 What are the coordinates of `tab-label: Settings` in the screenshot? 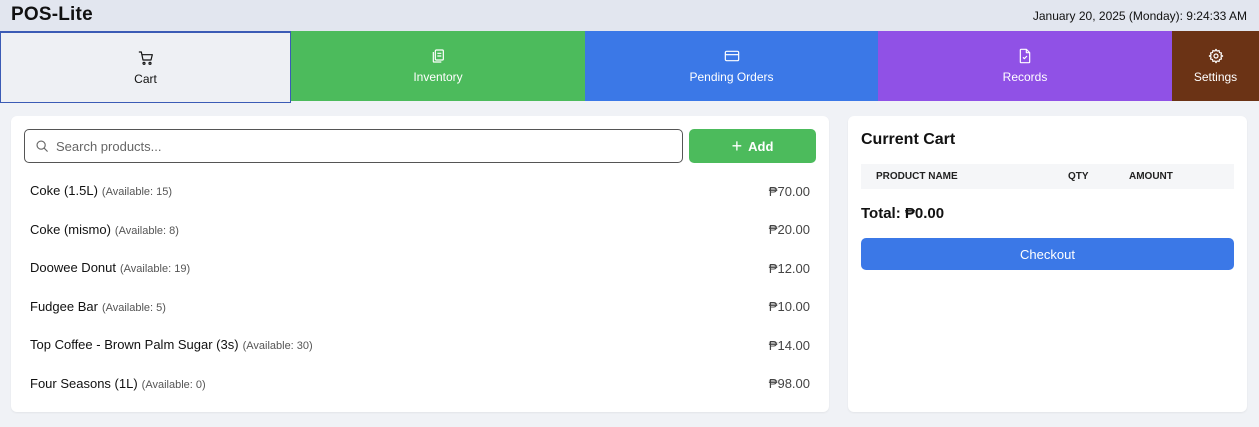 It's located at (1215, 77).